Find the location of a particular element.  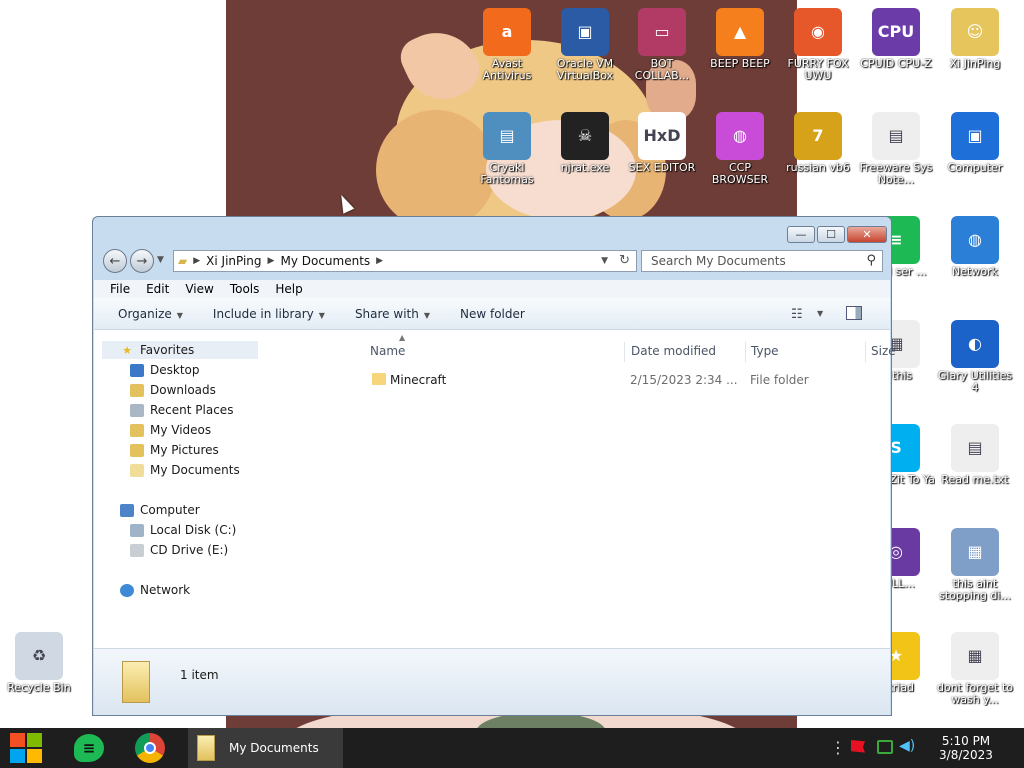

desktop-icon-avast: a Avast Antivirus is located at coordinates (507, 45).